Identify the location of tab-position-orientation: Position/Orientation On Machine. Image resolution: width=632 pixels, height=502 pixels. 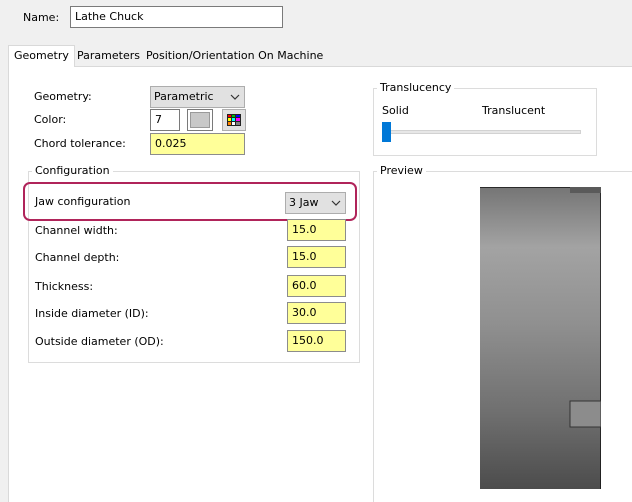
(234, 56).